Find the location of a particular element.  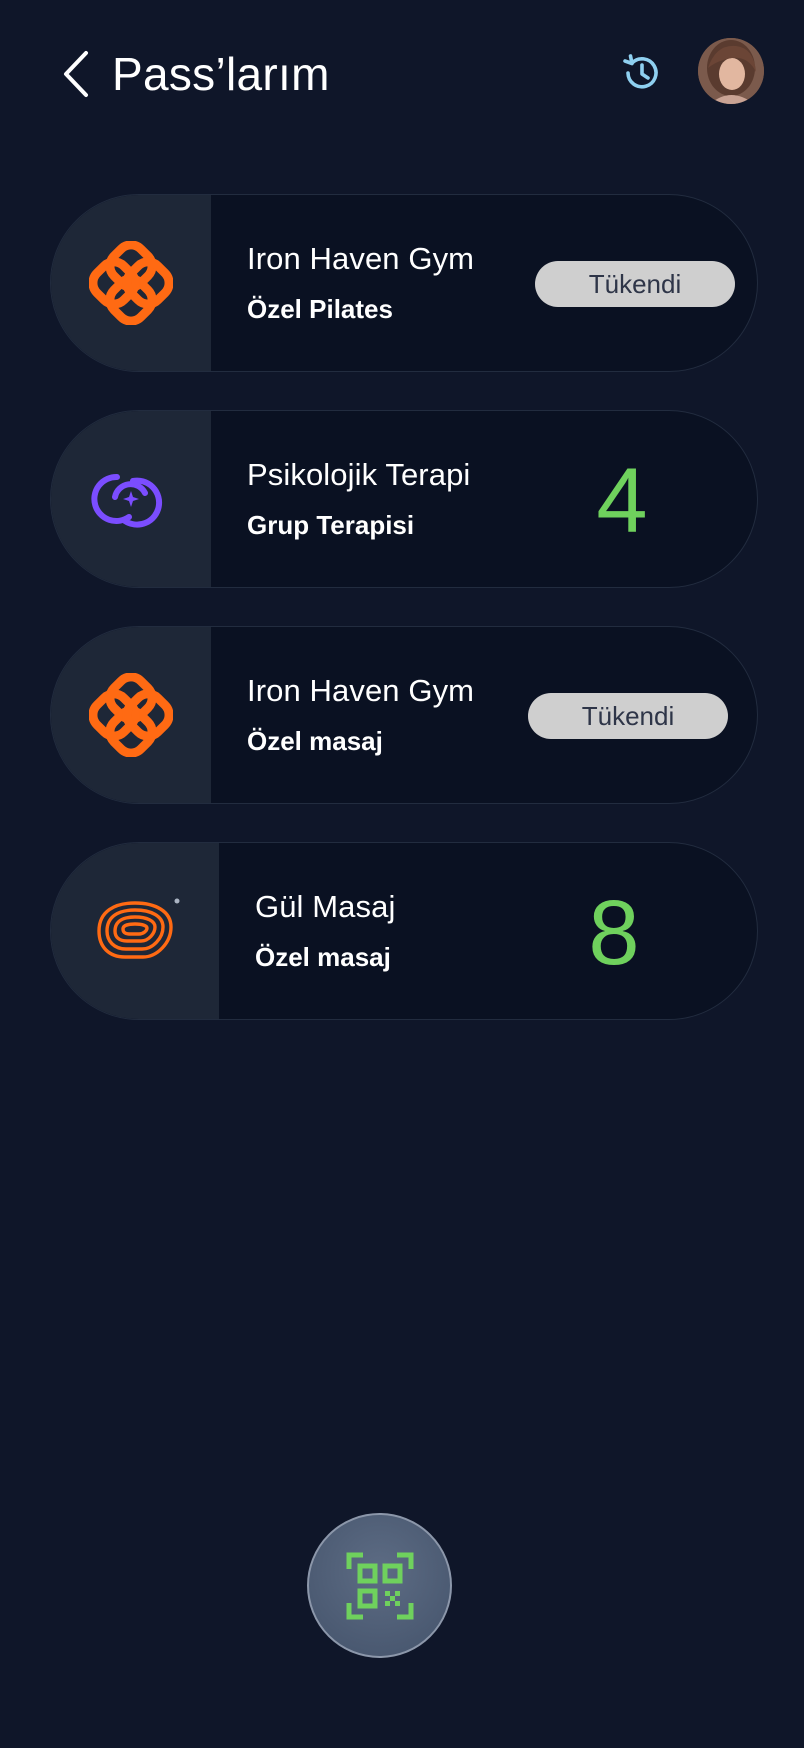

remaining-count: 4 is located at coordinates (622, 501).